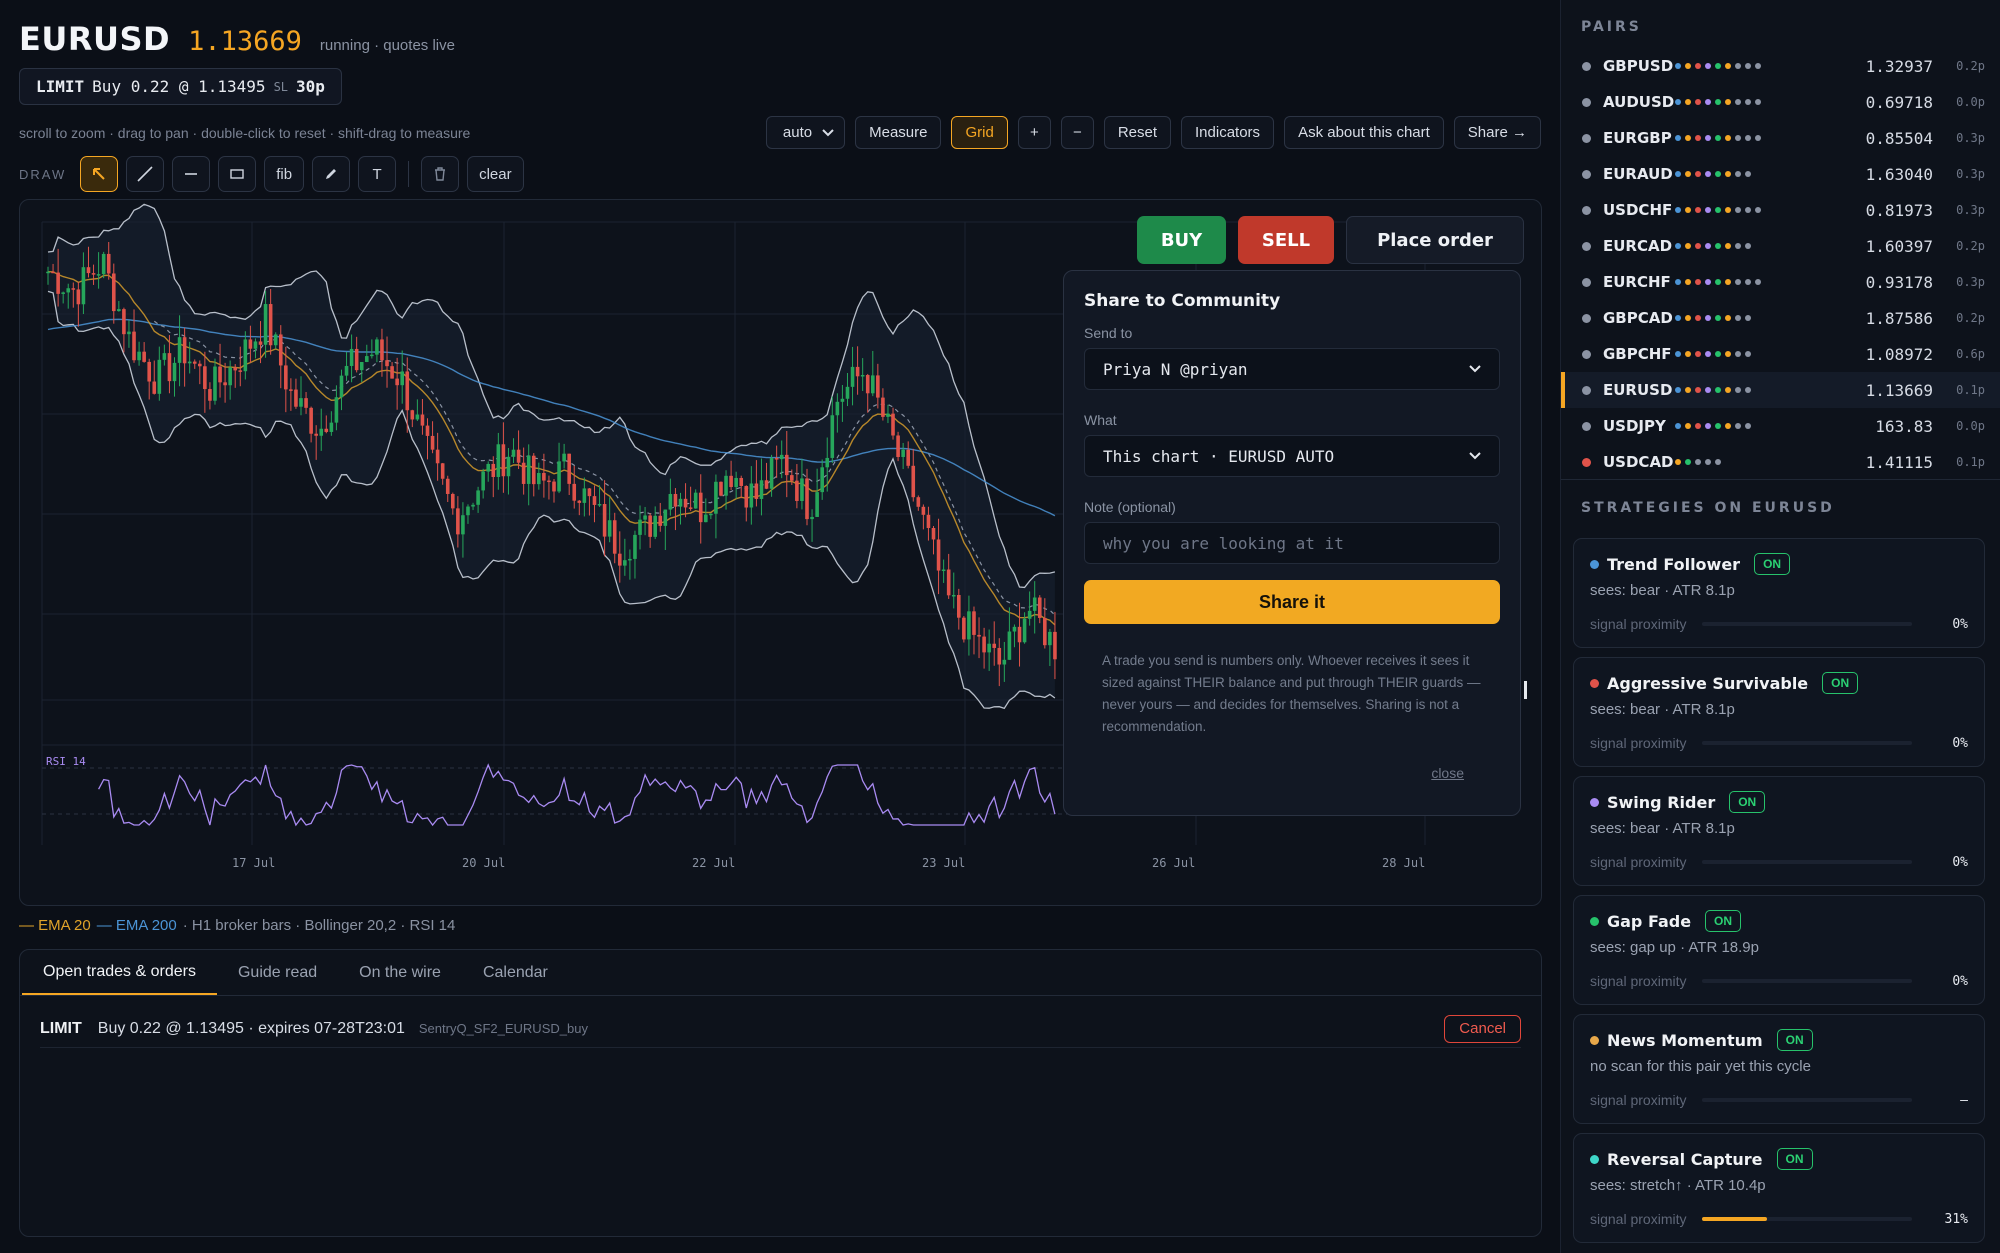 The height and width of the screenshot is (1253, 2000). I want to click on pair-row-audusd: AUDUSD 0.69718 0.0p, so click(1780, 102).